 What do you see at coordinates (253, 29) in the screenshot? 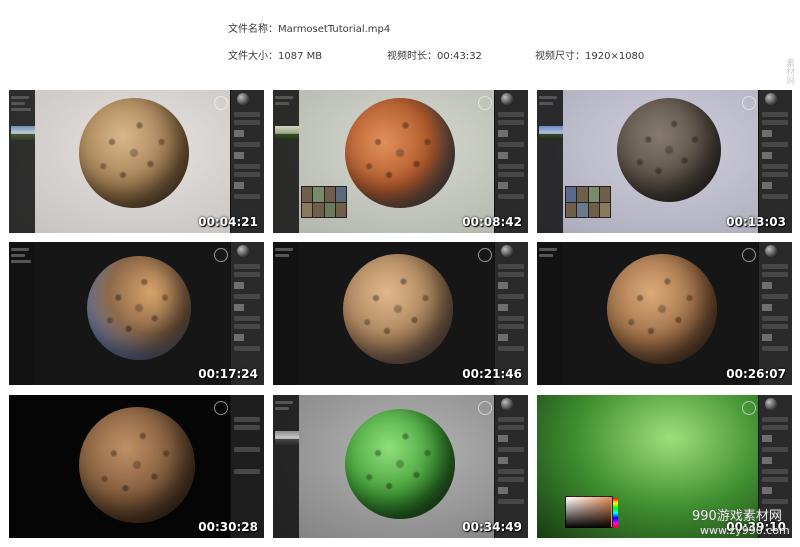
I see `filename-label: 文件名称：` at bounding box center [253, 29].